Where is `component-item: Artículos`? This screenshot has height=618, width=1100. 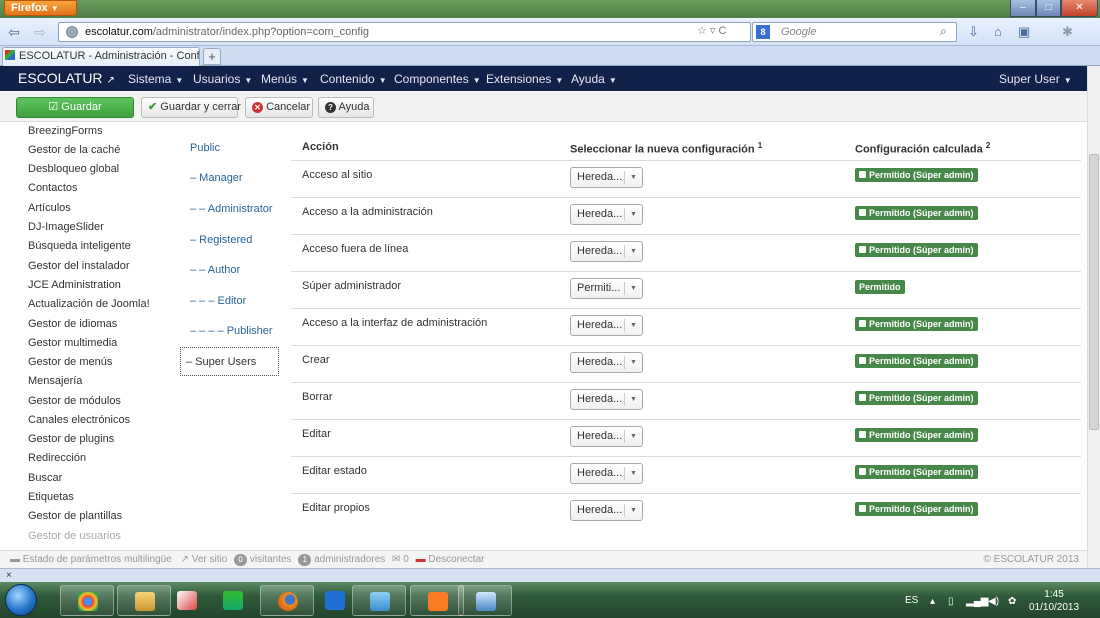
component-item: Artículos is located at coordinates (49, 208).